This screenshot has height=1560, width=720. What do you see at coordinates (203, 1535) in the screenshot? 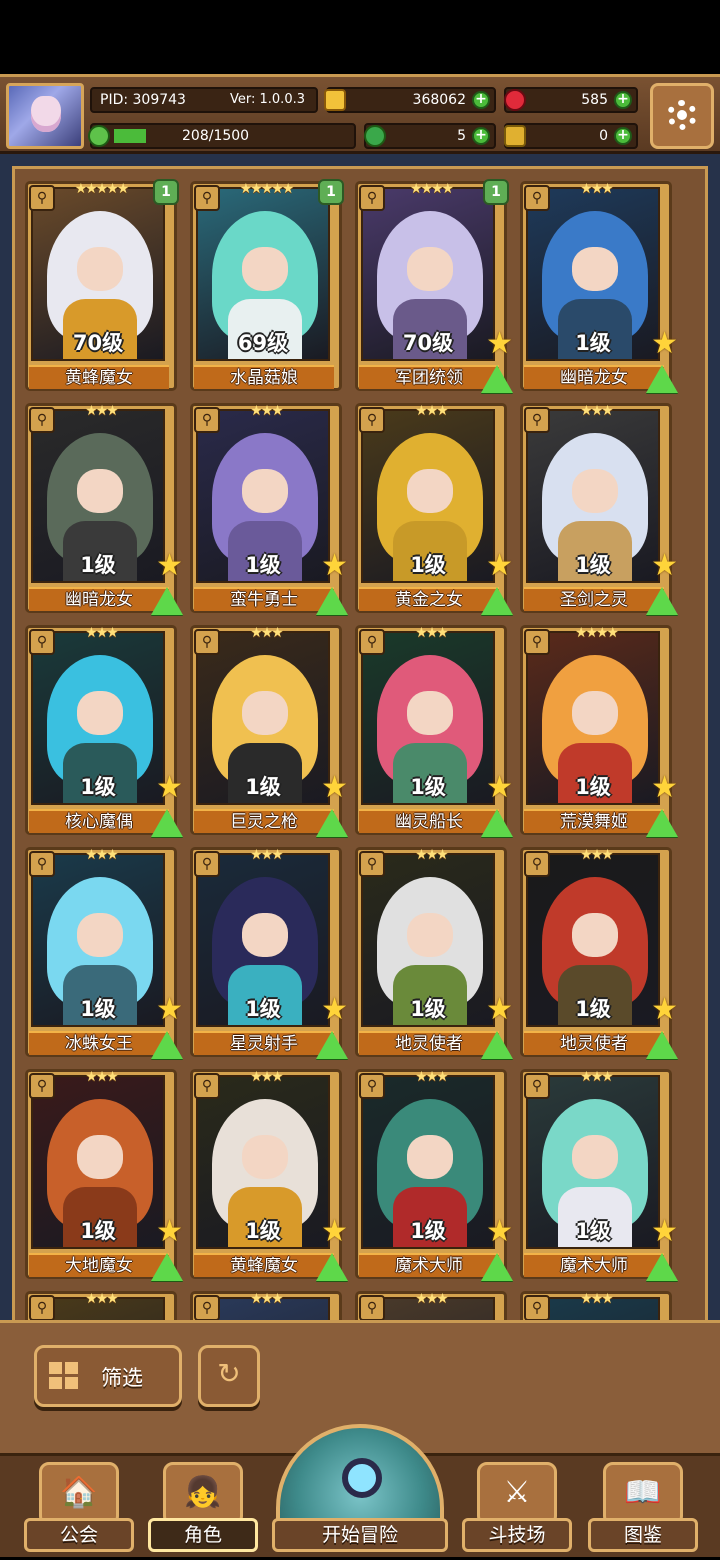
I see `nav-character-label: 角色` at bounding box center [203, 1535].